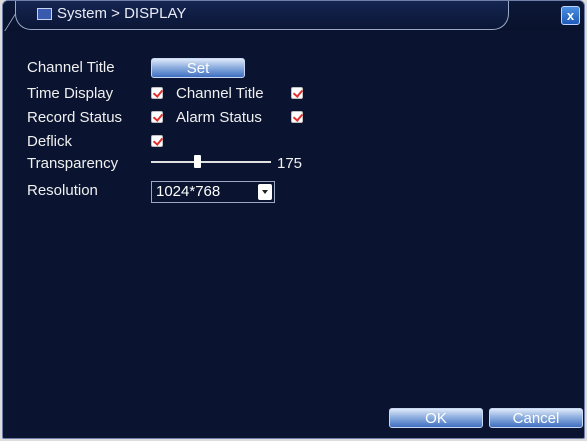 The height and width of the screenshot is (441, 587). I want to click on channel-title-checkbox, so click(297, 93).